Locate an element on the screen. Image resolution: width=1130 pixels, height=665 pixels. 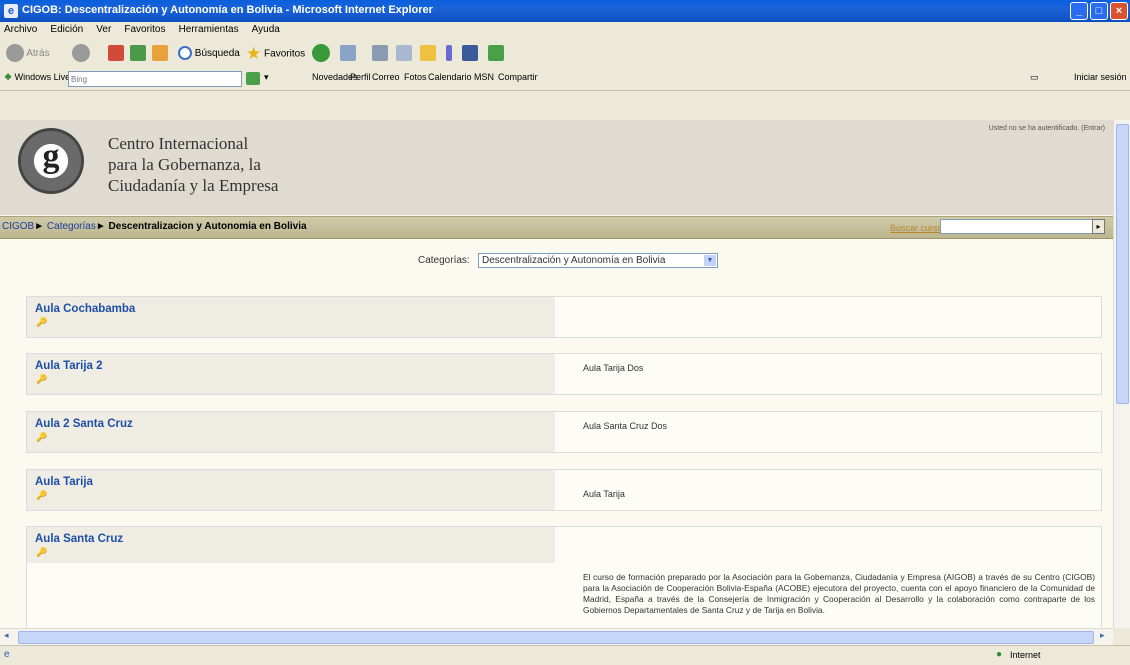
menu-favoritos: Favoritos is located at coordinates (144, 29).